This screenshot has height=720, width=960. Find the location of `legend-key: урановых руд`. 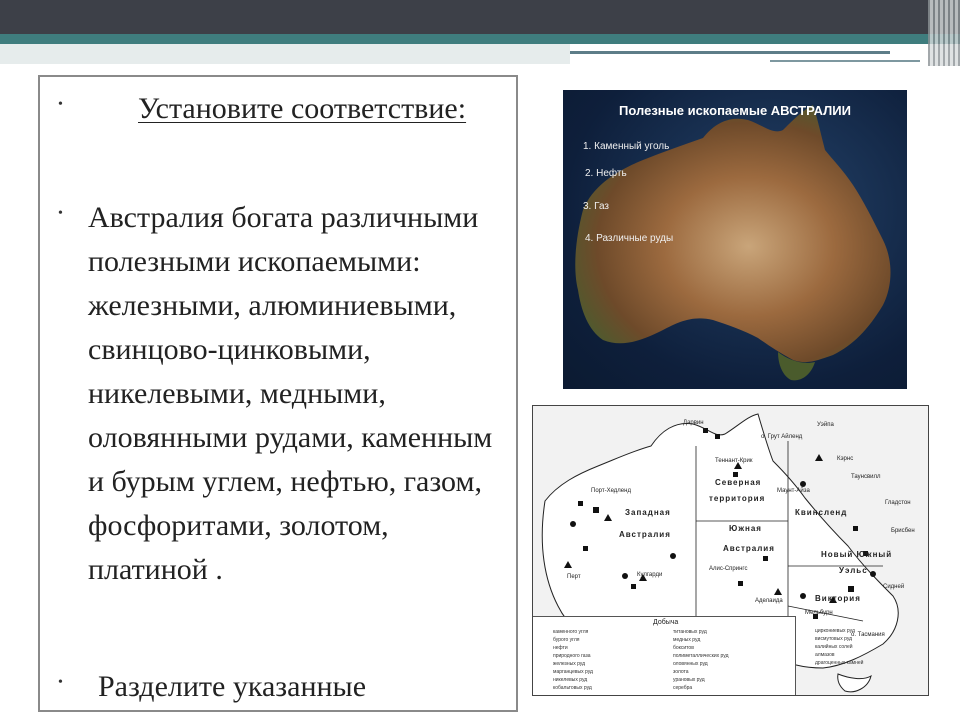

legend-key: урановых руд is located at coordinates (689, 680).